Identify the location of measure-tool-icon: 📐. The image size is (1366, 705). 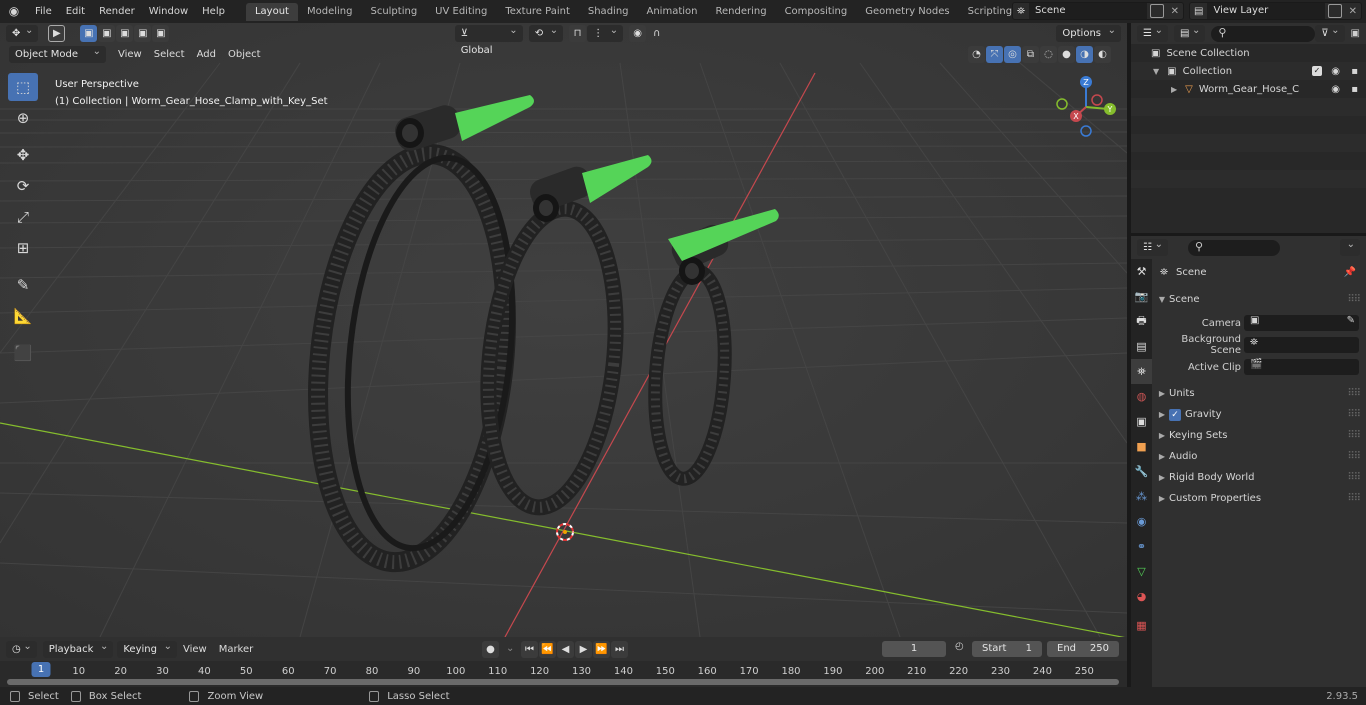
(23, 316).